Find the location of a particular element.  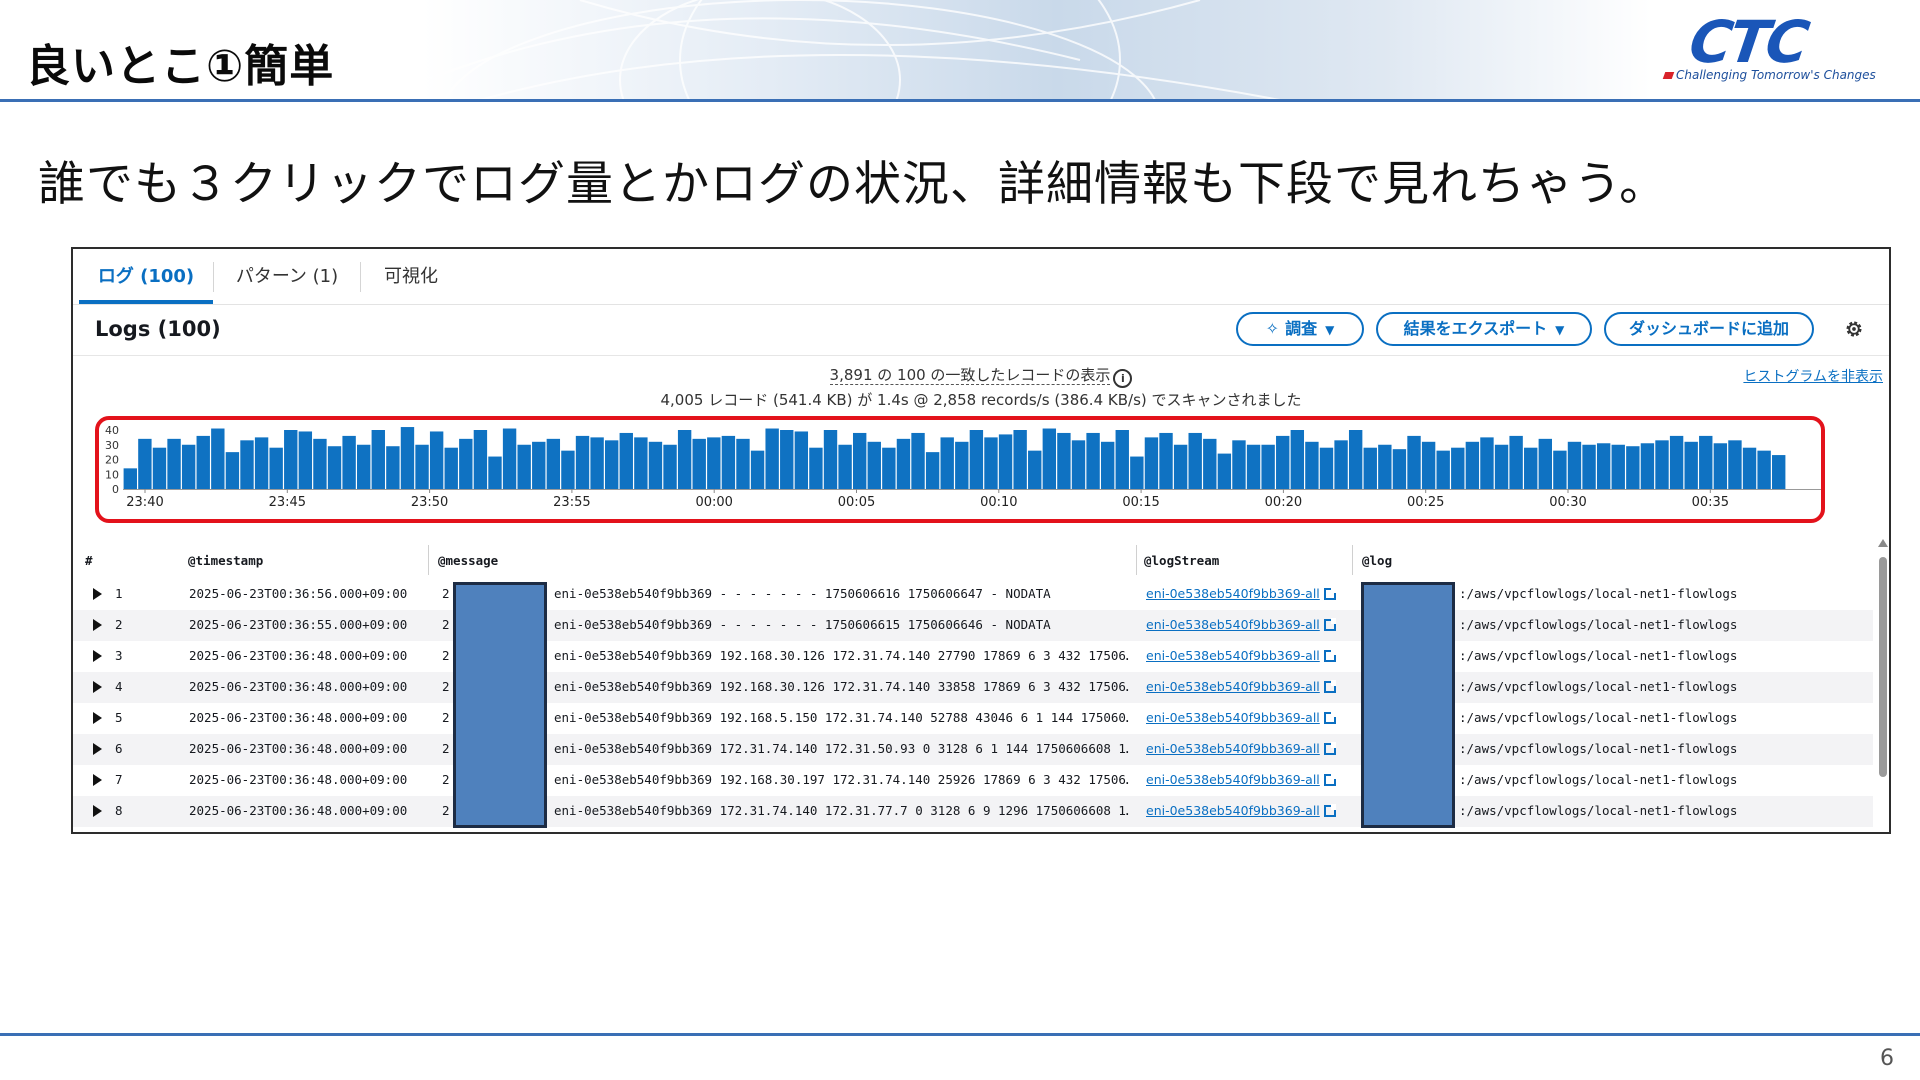

investigate-button: ✧ 調査 ▼ is located at coordinates (1300, 329).